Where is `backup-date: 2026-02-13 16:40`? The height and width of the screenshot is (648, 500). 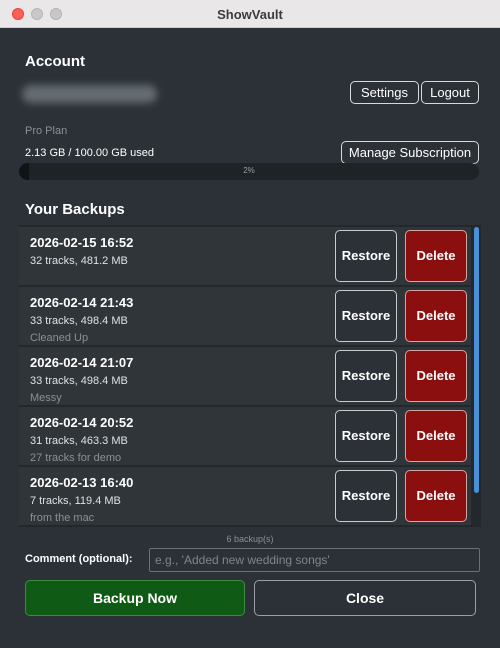 backup-date: 2026-02-13 16:40 is located at coordinates (82, 482).